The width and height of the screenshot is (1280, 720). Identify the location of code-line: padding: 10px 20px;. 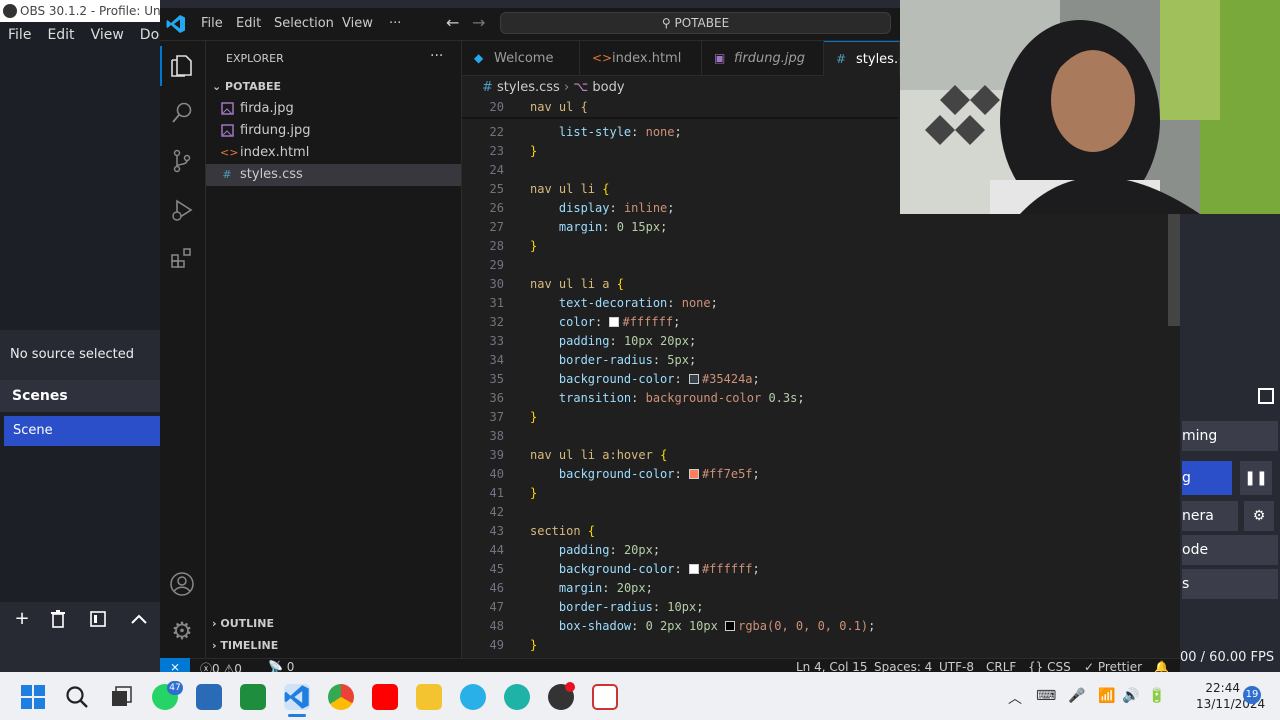
(613, 341).